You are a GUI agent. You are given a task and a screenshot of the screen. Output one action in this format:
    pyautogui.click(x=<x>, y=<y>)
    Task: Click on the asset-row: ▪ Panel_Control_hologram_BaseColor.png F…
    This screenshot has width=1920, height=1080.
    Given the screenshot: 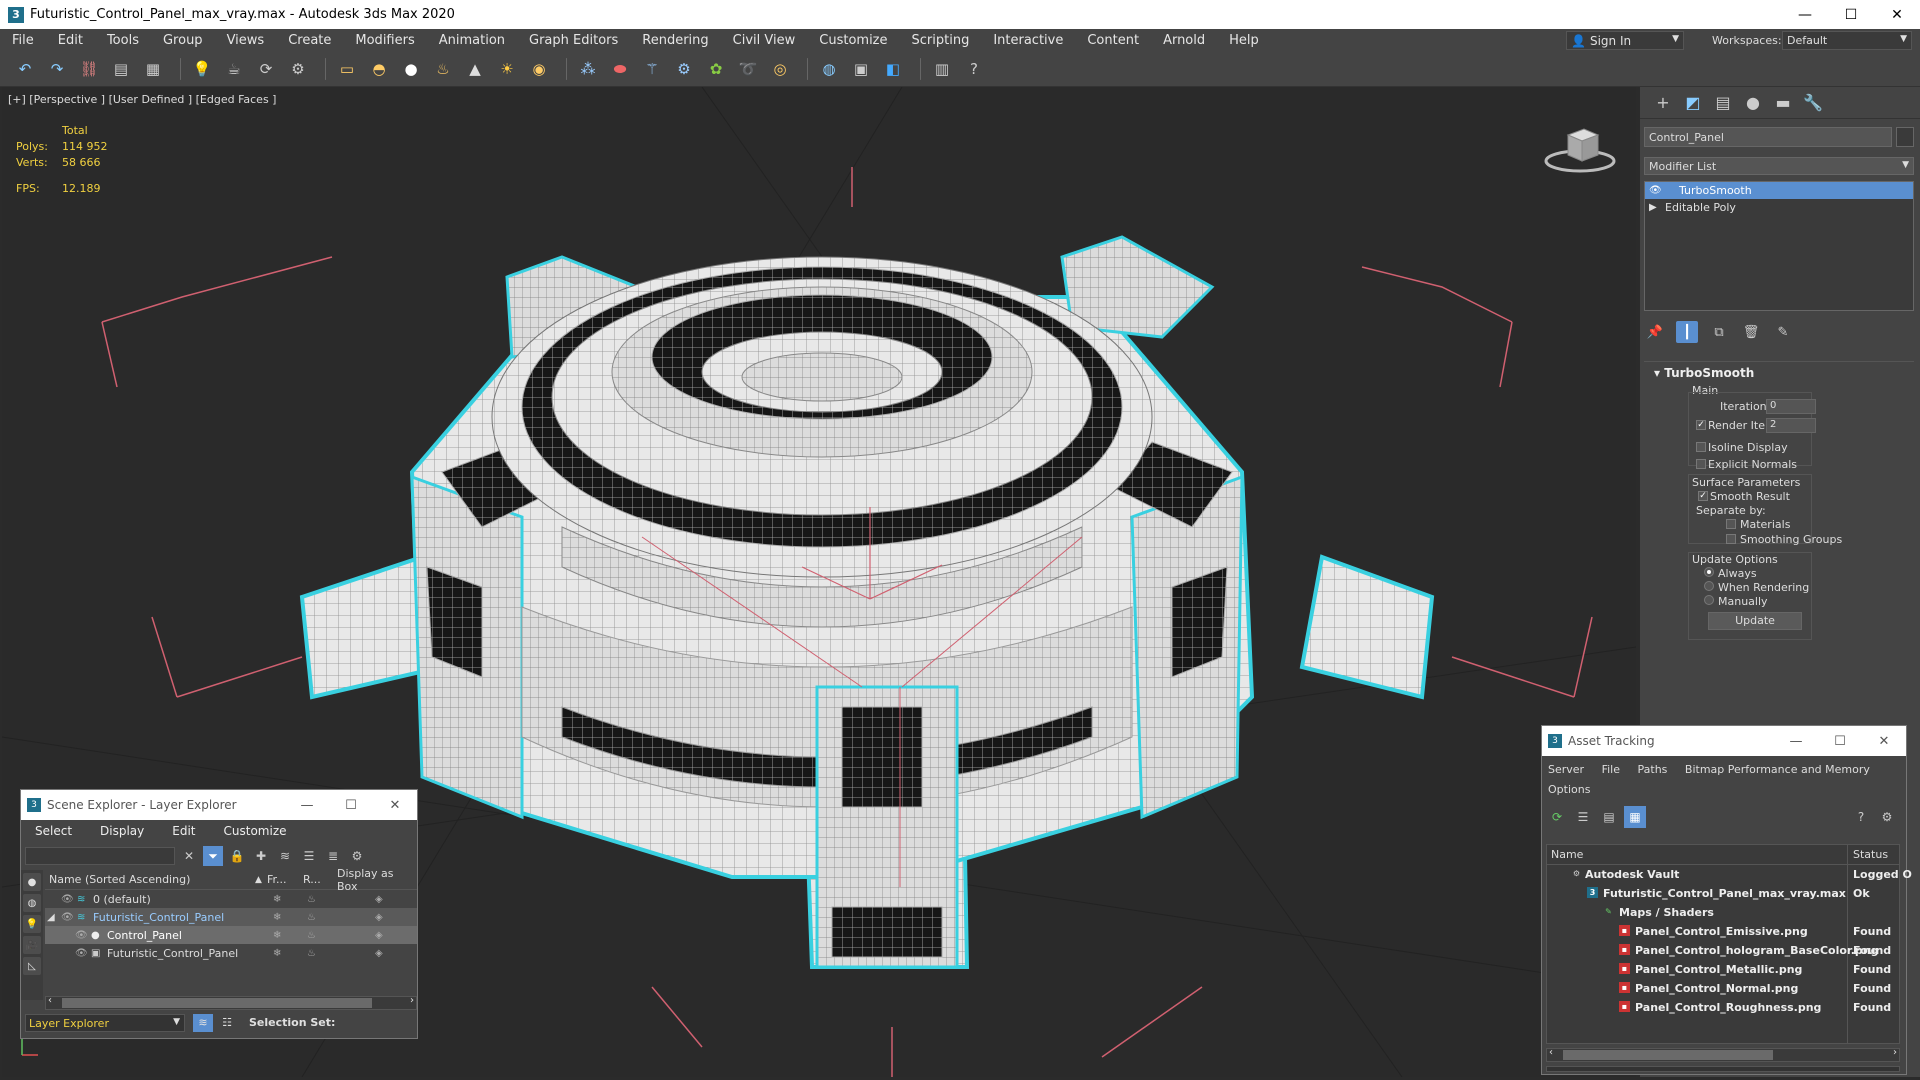 What is the action you would take?
    pyautogui.click(x=1723, y=950)
    